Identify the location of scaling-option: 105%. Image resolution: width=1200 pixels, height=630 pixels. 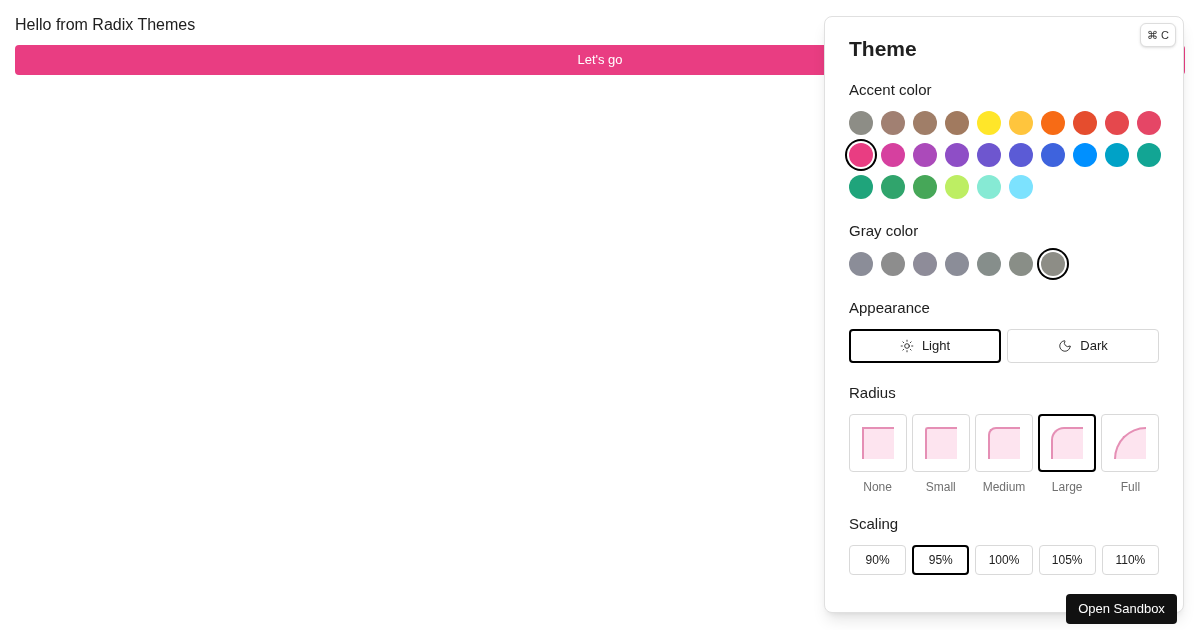
(1067, 560).